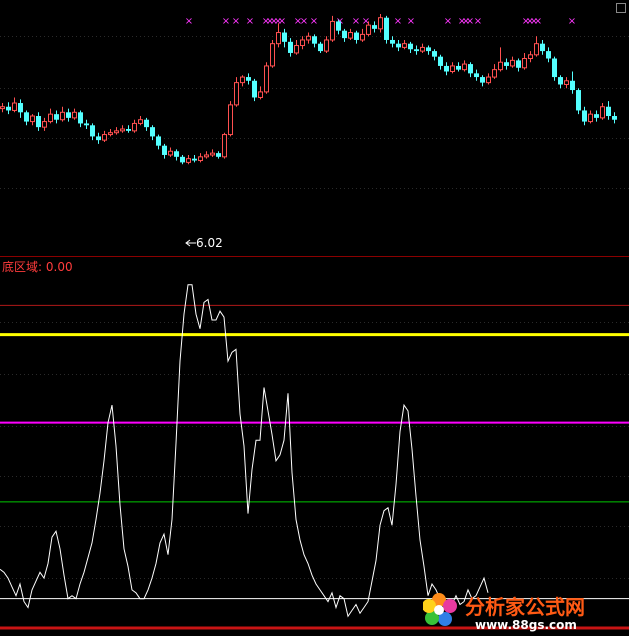  I want to click on signal-marker-15: ×, so click(398, 21).